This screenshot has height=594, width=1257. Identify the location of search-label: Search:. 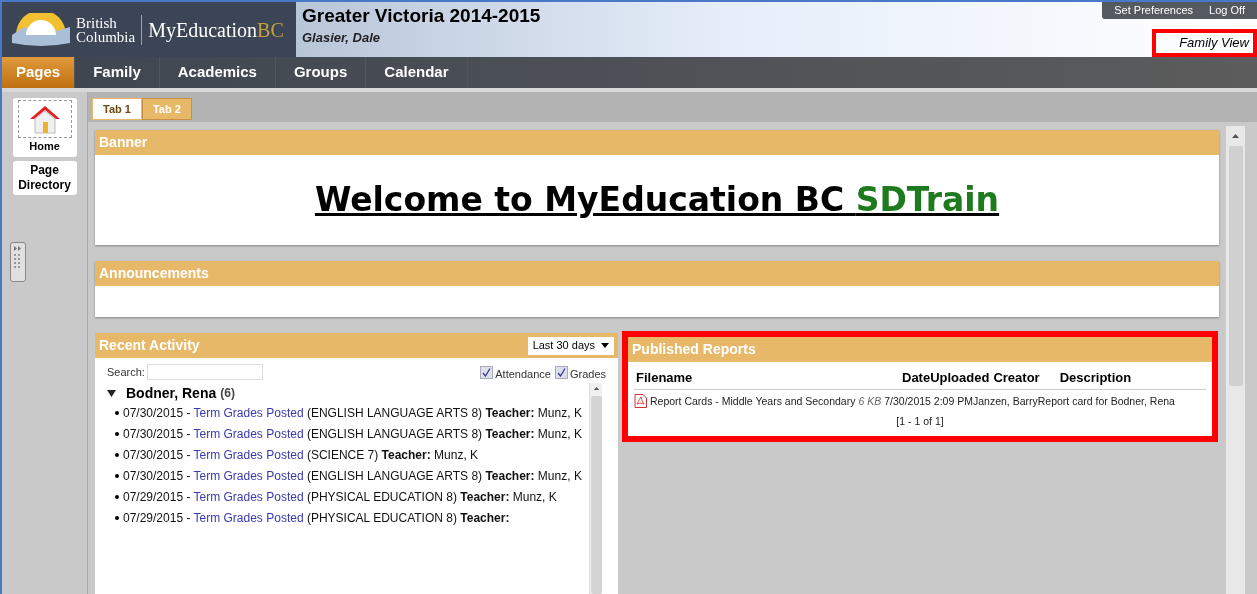
(126, 372).